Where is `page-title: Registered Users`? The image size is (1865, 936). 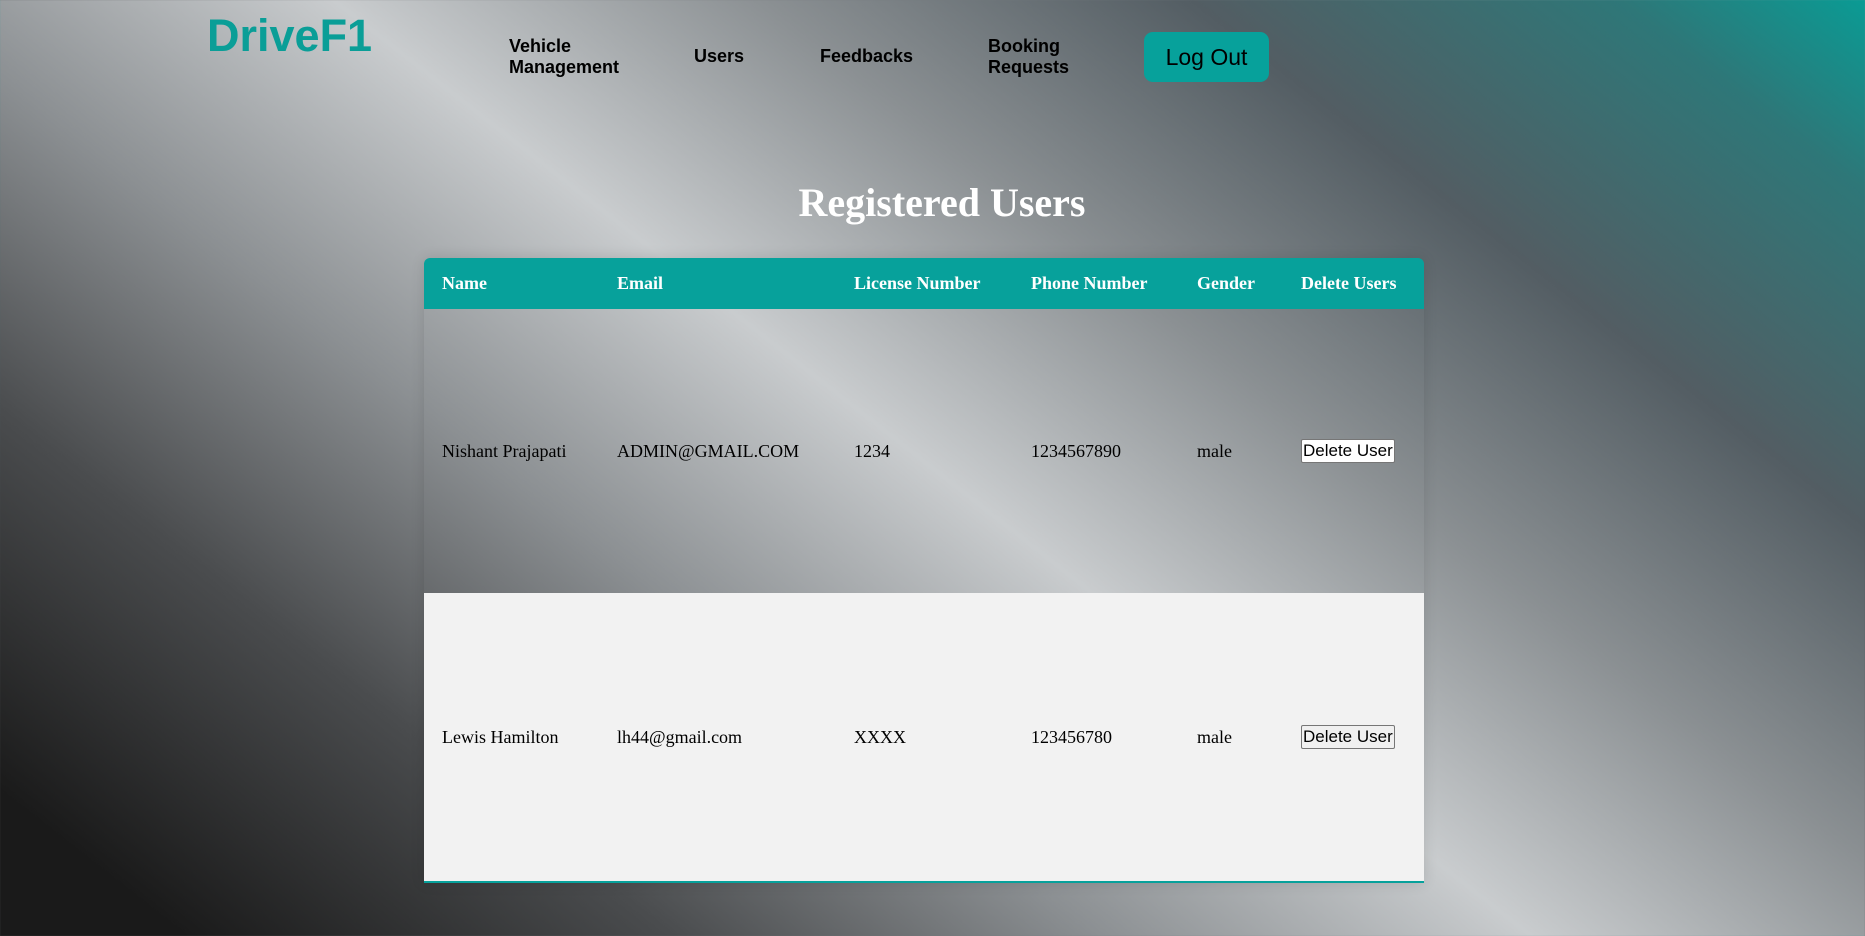
page-title: Registered Users is located at coordinates (942, 202).